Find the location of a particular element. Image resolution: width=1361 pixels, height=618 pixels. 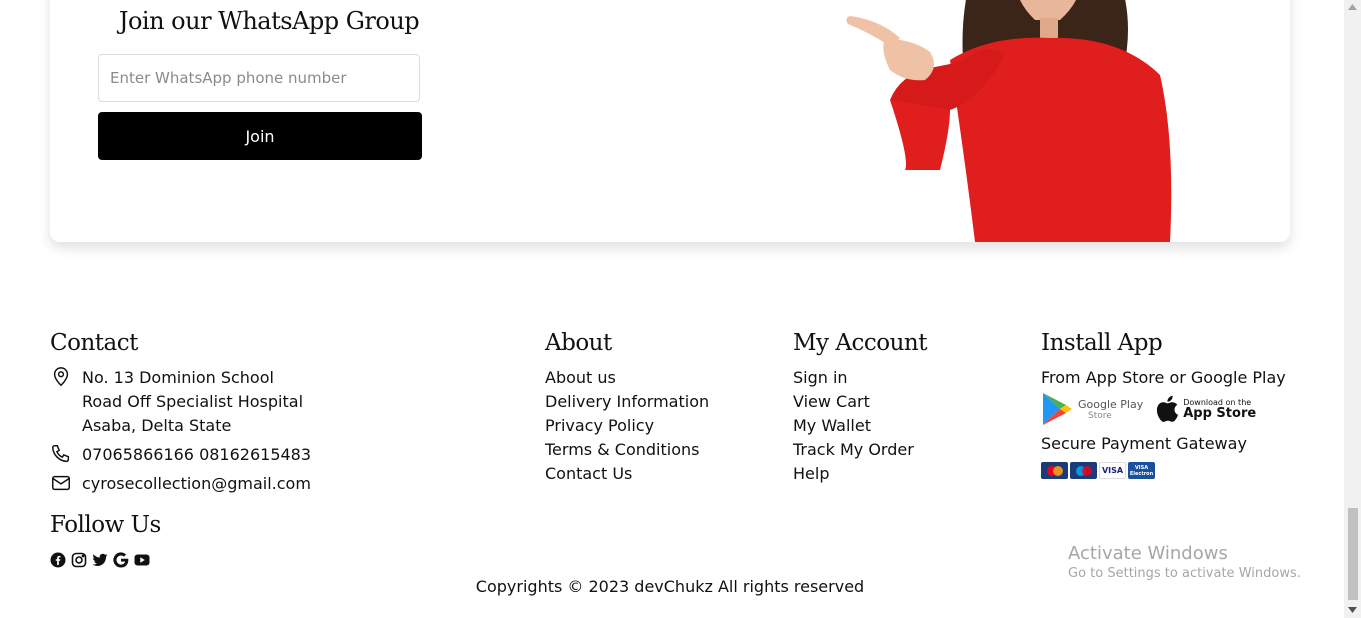

google-play-badge: Google Play Store is located at coordinates (1092, 409).